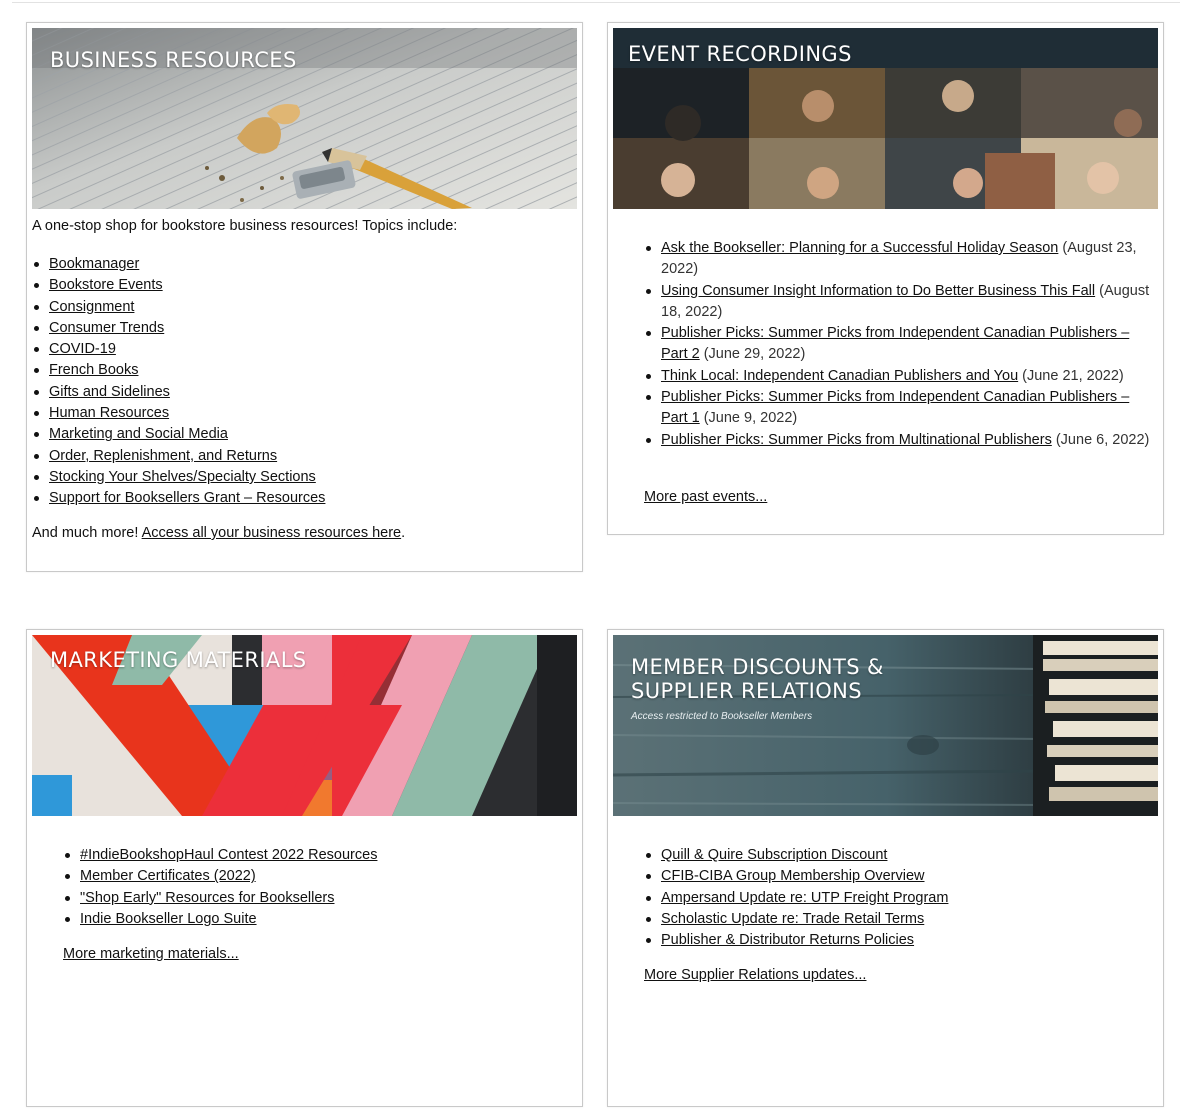  Describe the element at coordinates (91, 307) in the screenshot. I see `topic-link: Consignment` at that location.